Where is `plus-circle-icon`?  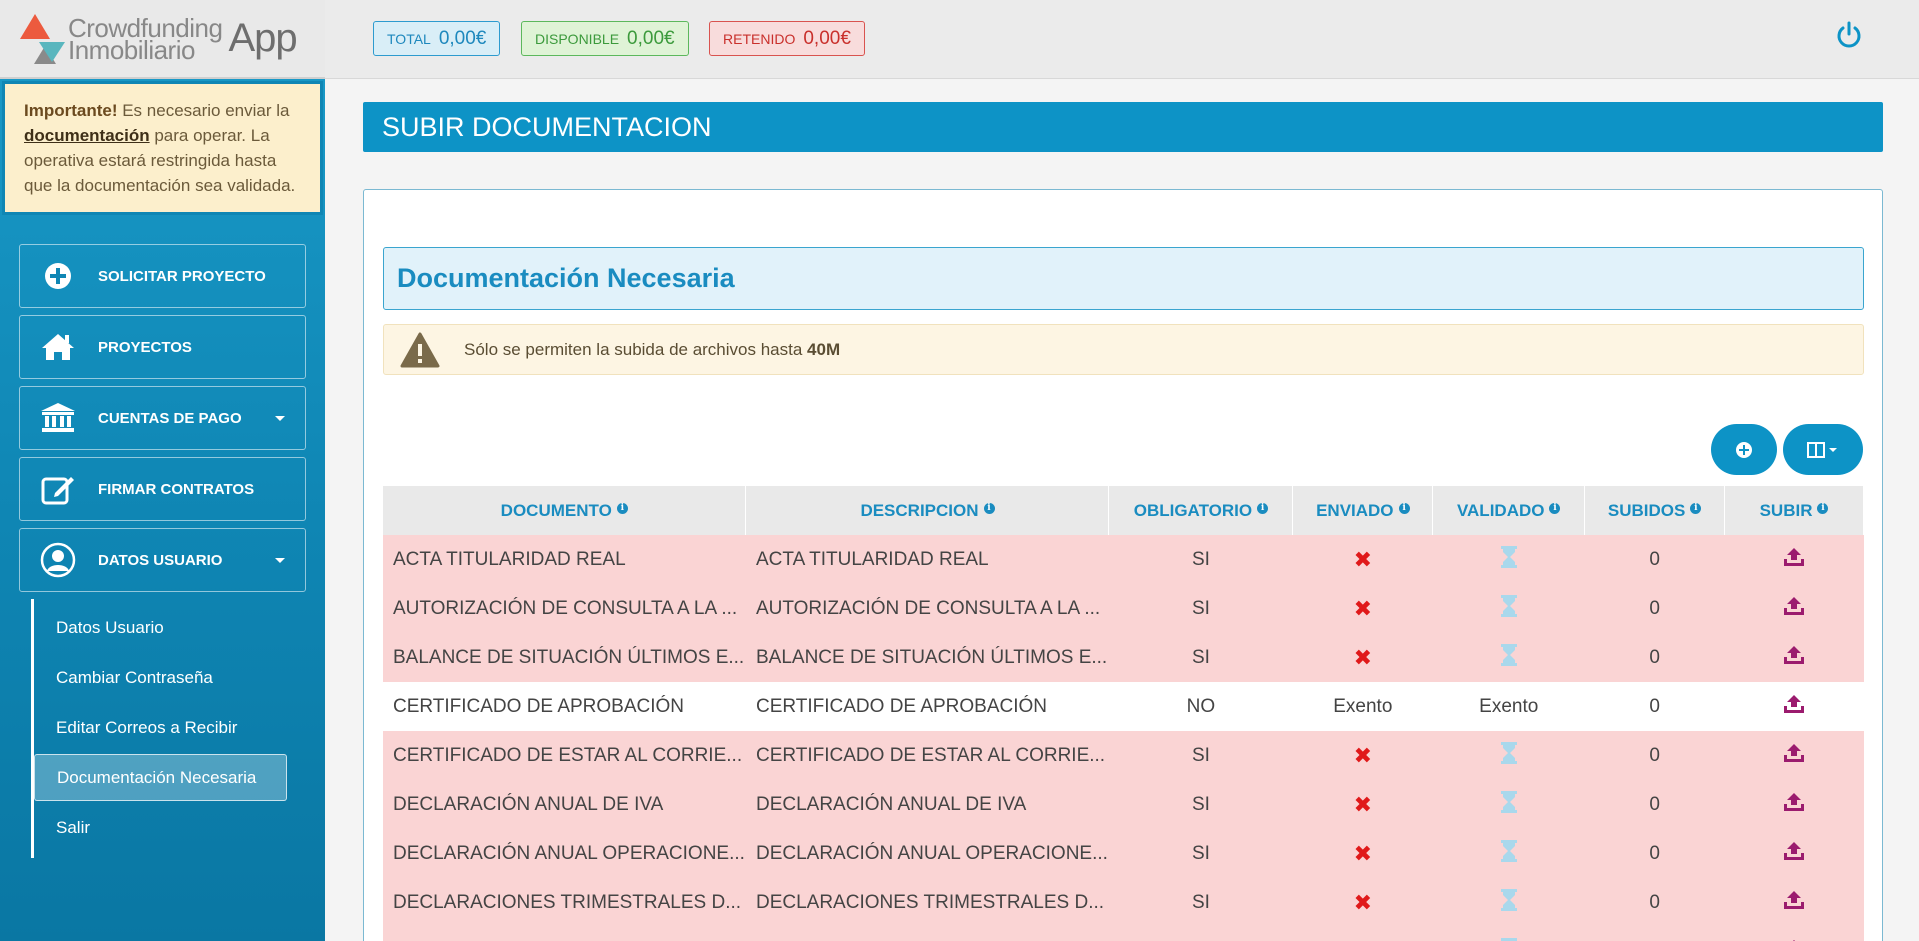 plus-circle-icon is located at coordinates (1744, 449).